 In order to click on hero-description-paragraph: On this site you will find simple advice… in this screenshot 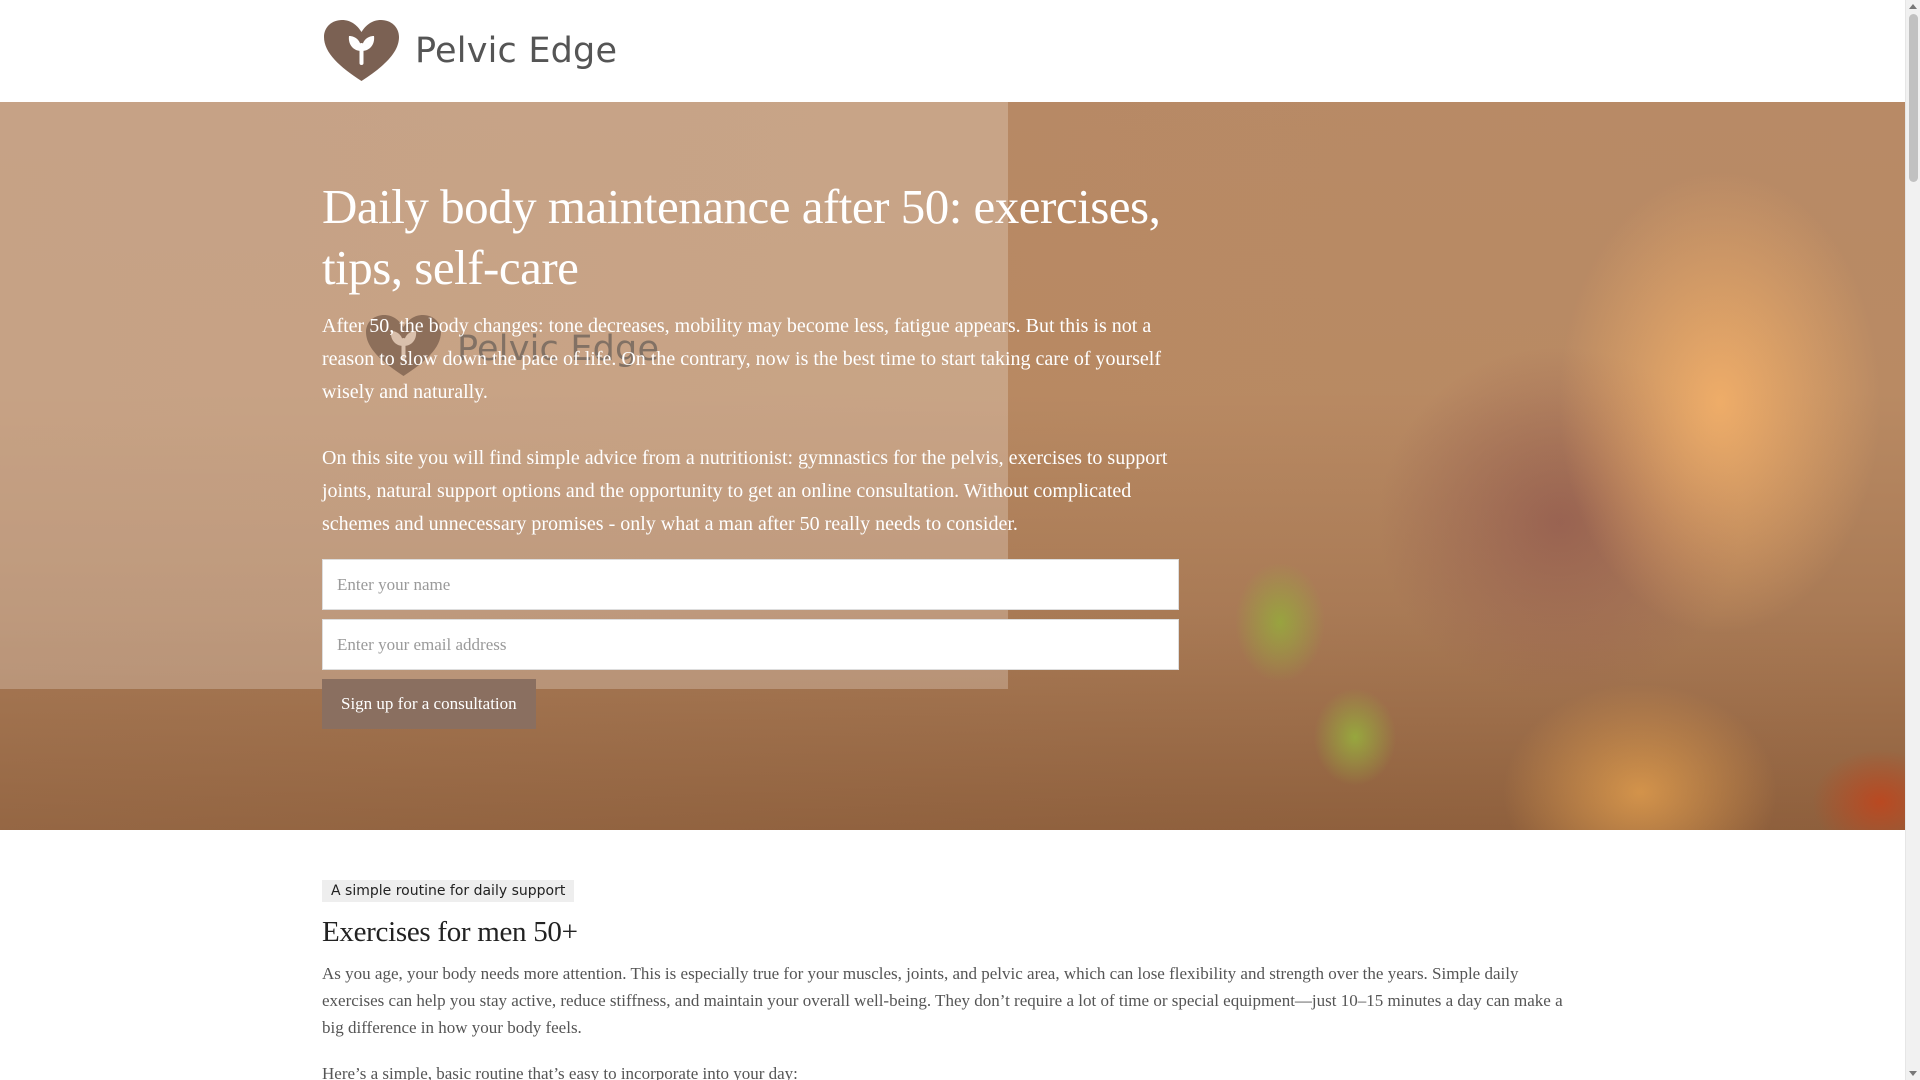, I will do `click(745, 491)`.